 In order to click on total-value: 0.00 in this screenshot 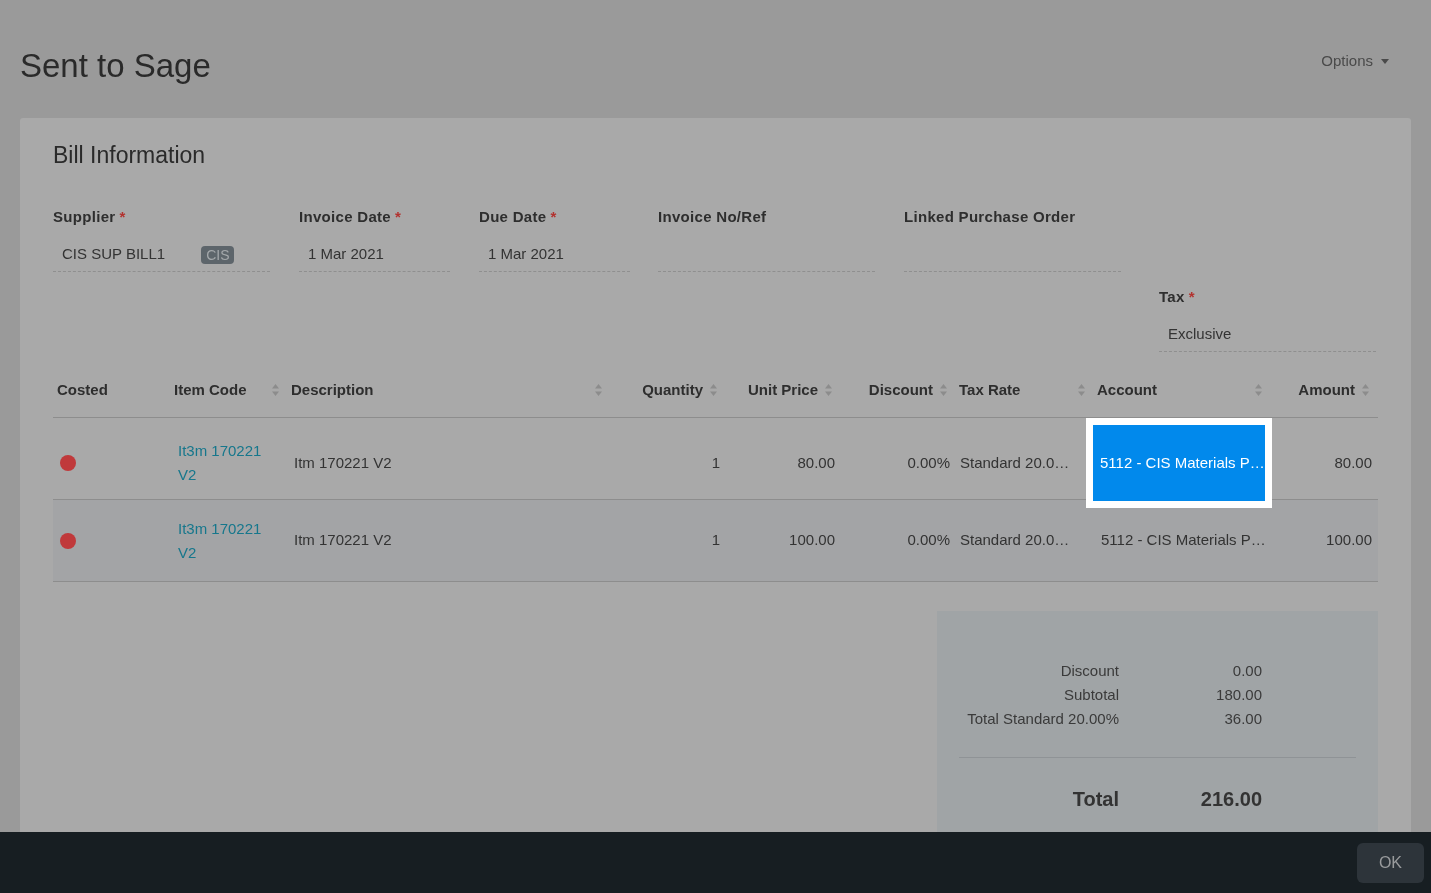, I will do `click(1246, 671)`.